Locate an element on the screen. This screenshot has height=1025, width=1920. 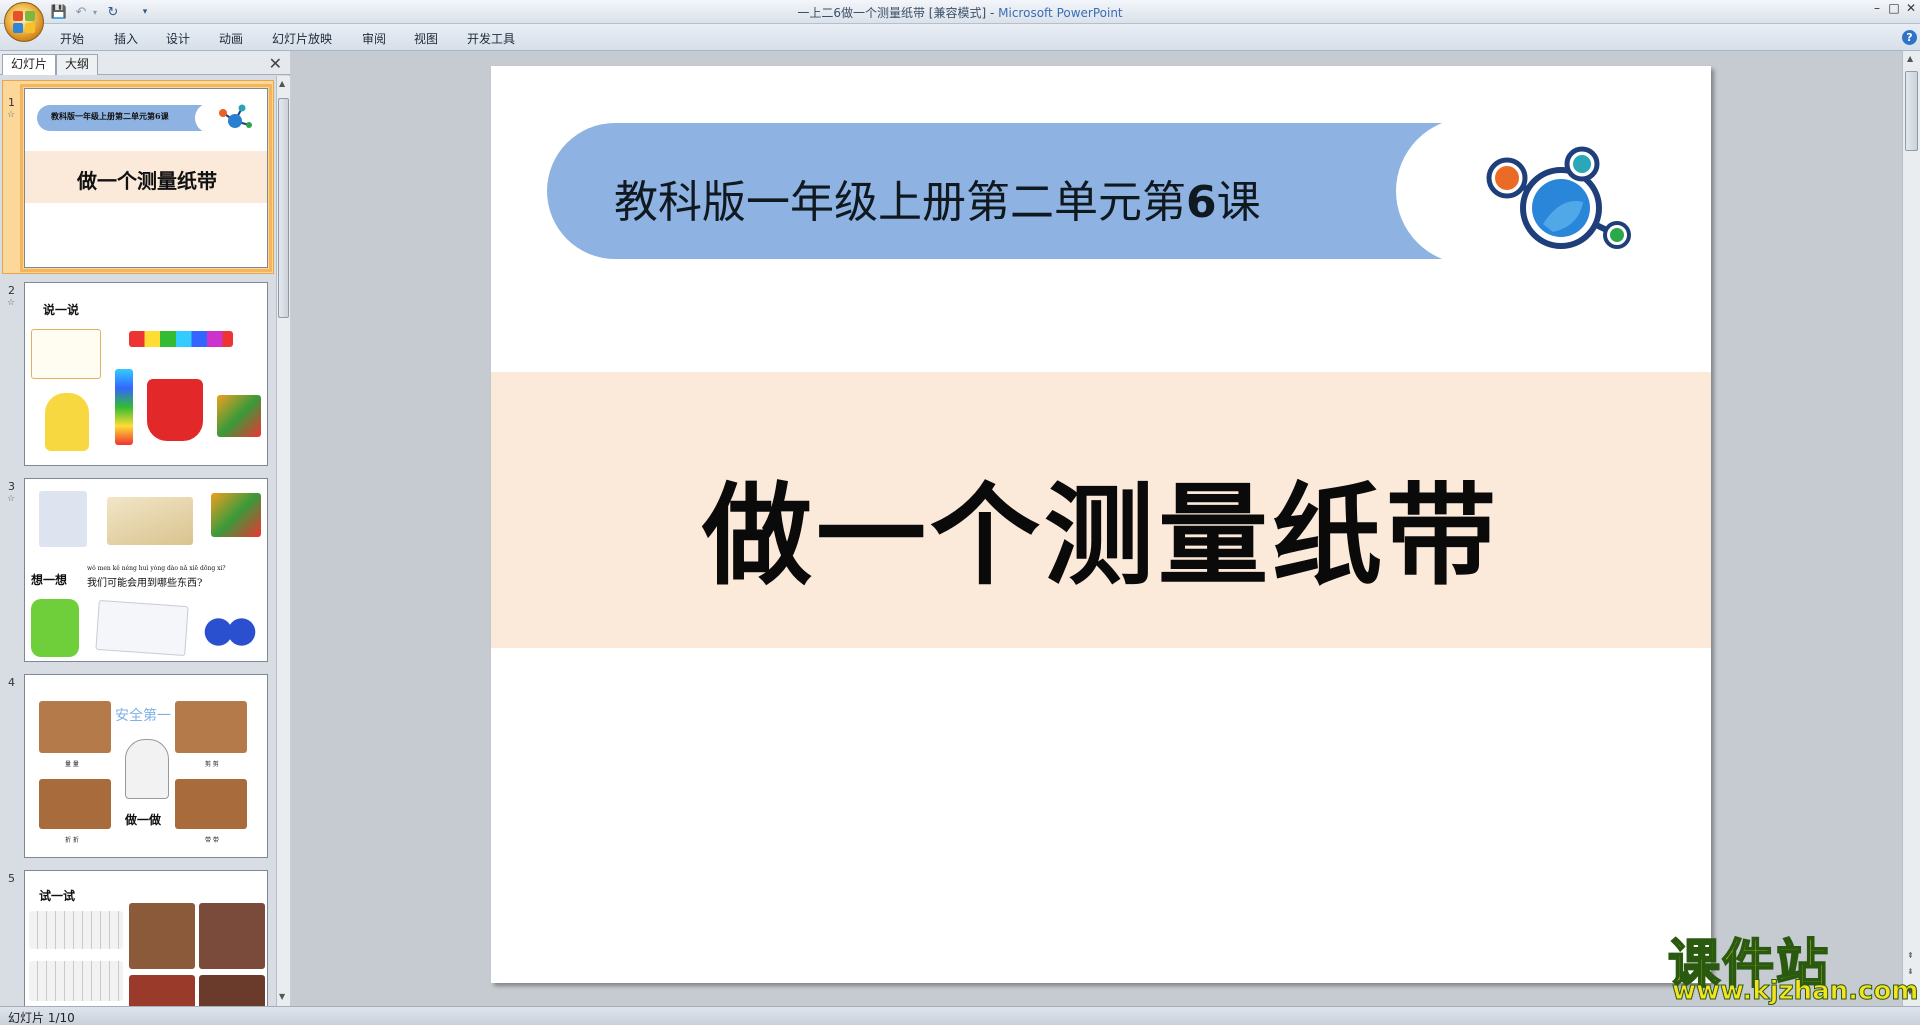
thumb-blocks-image is located at coordinates (124, 407).